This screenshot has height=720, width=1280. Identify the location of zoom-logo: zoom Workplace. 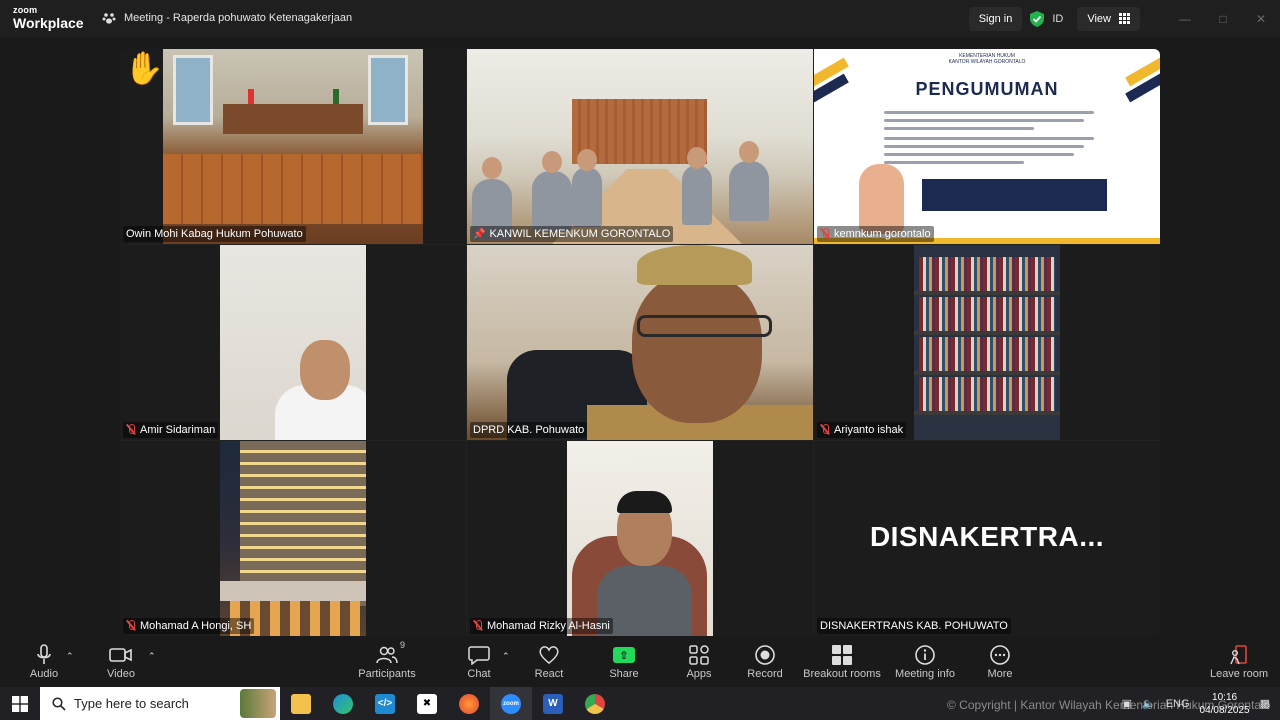
(48, 18).